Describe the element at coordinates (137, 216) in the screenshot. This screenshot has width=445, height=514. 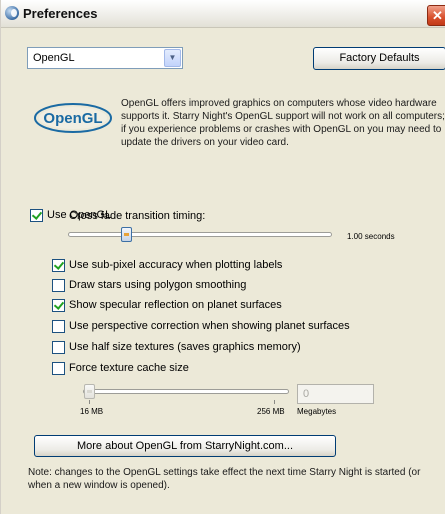
I see `cross-fade-label-text: Cross fade transition timing:` at that location.